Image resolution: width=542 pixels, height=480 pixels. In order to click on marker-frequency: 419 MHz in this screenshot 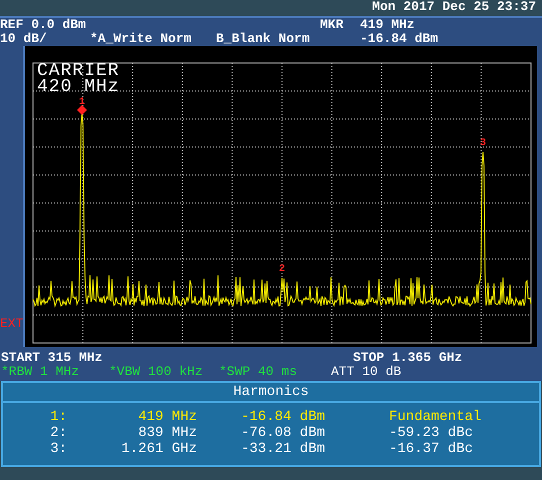, I will do `click(387, 25)`.